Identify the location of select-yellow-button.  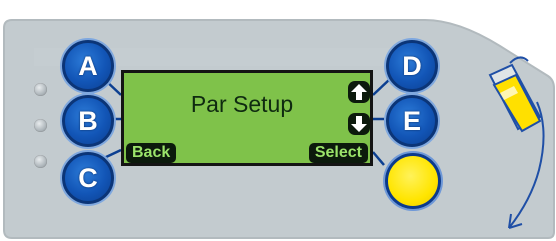
(413, 181).